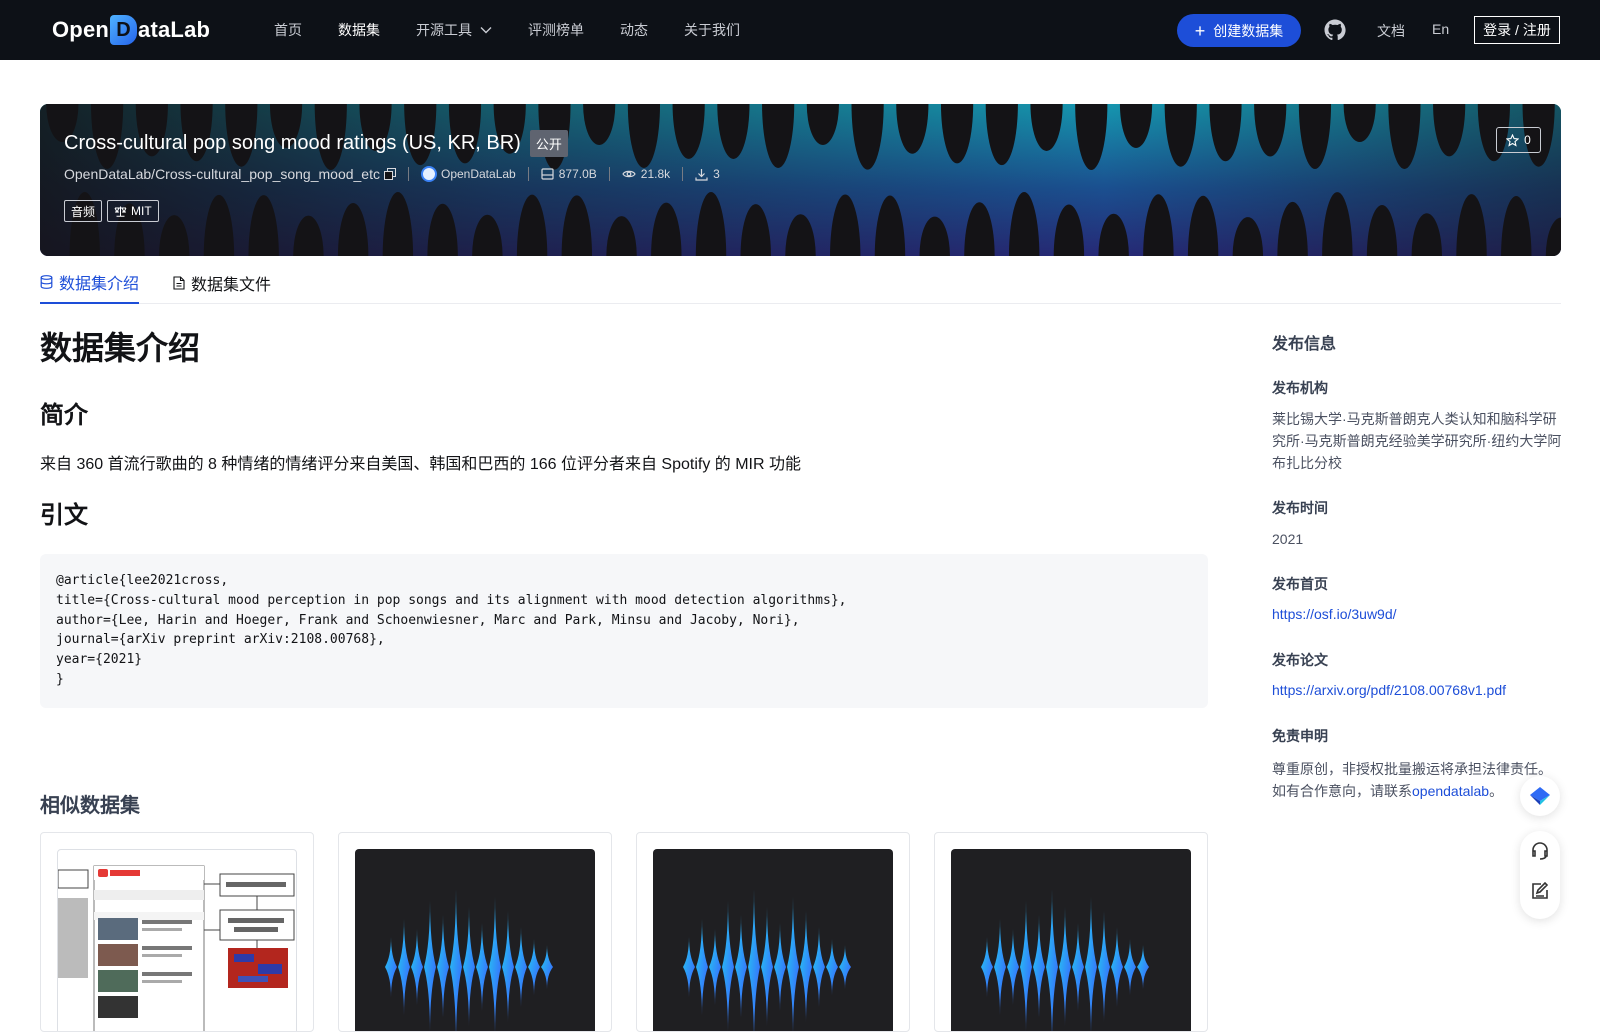  Describe the element at coordinates (141, 211) in the screenshot. I see `tag-license-label: MIT` at that location.